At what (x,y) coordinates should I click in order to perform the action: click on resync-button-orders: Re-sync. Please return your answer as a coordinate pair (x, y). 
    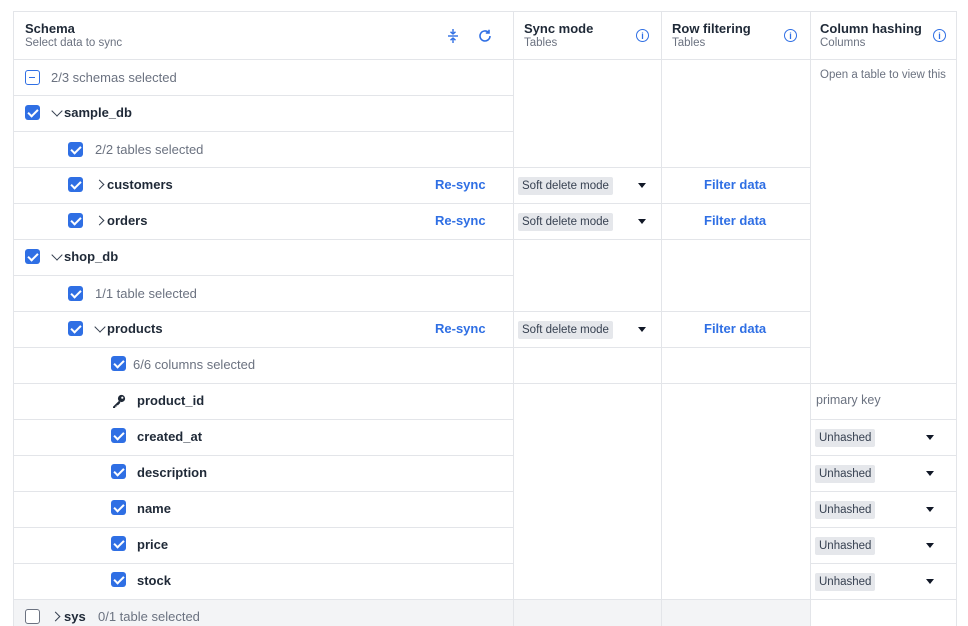
    Looking at the image, I should click on (460, 220).